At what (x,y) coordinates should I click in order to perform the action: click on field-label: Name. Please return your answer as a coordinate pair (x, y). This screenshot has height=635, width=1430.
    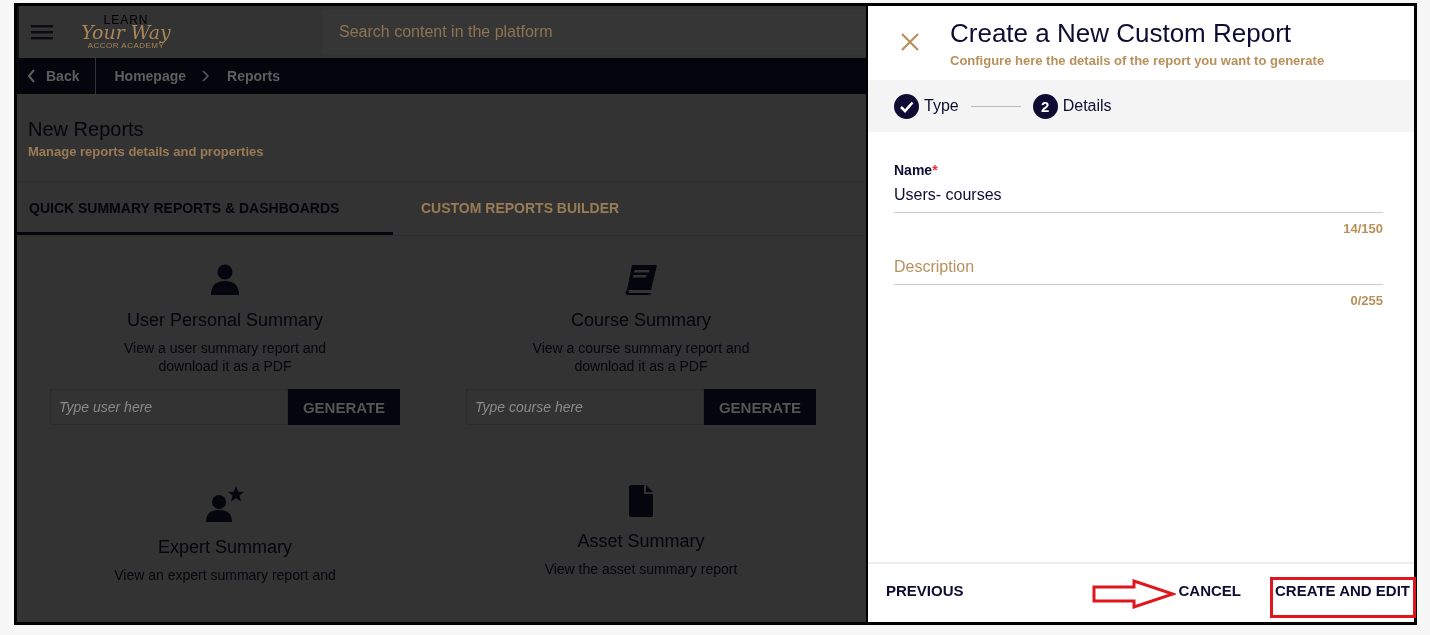
    Looking at the image, I should click on (913, 170).